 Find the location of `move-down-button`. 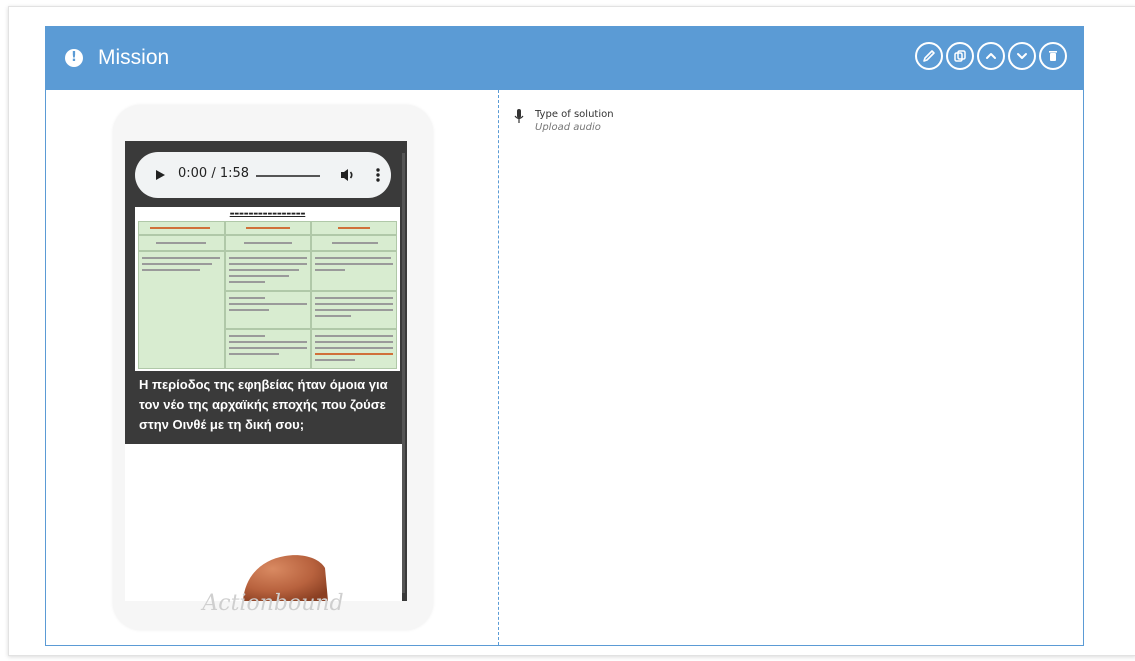

move-down-button is located at coordinates (1022, 56).